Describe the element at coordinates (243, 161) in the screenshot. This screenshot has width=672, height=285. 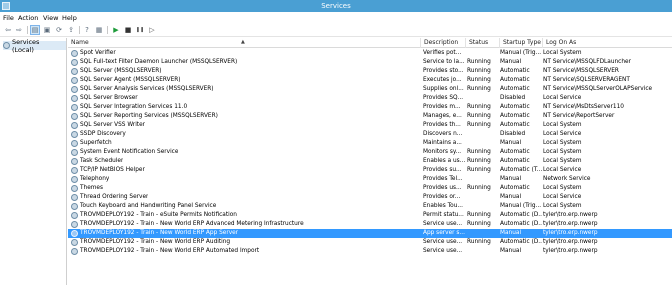
I see `service-name-cell: Task Scheduler` at that location.